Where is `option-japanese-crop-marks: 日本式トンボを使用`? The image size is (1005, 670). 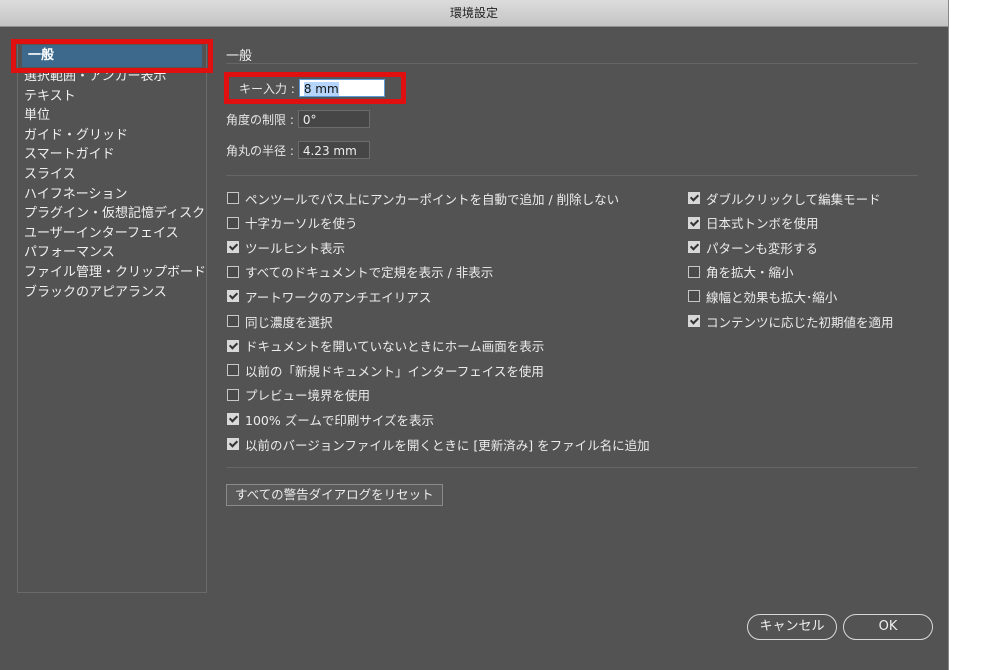
option-japanese-crop-marks: 日本式トンボを使用 is located at coordinates (753, 223).